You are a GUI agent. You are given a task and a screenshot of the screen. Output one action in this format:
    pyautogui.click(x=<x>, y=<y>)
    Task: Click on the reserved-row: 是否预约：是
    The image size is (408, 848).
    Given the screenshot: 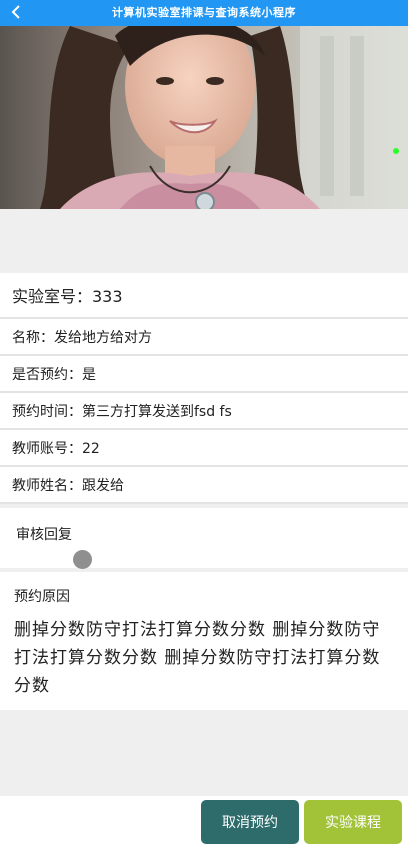 What is the action you would take?
    pyautogui.click(x=204, y=374)
    